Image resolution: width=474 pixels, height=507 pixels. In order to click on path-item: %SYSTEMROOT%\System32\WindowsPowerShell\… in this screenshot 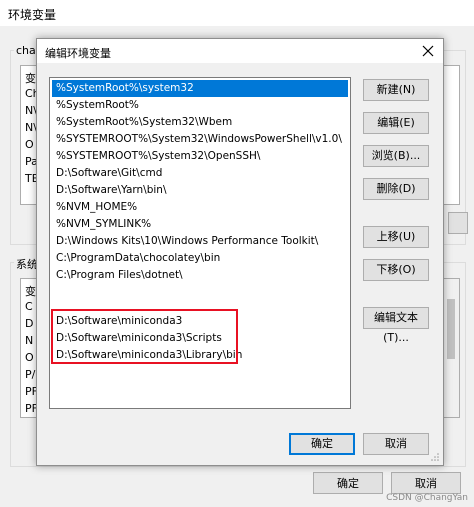, I will do `click(200, 139)`.